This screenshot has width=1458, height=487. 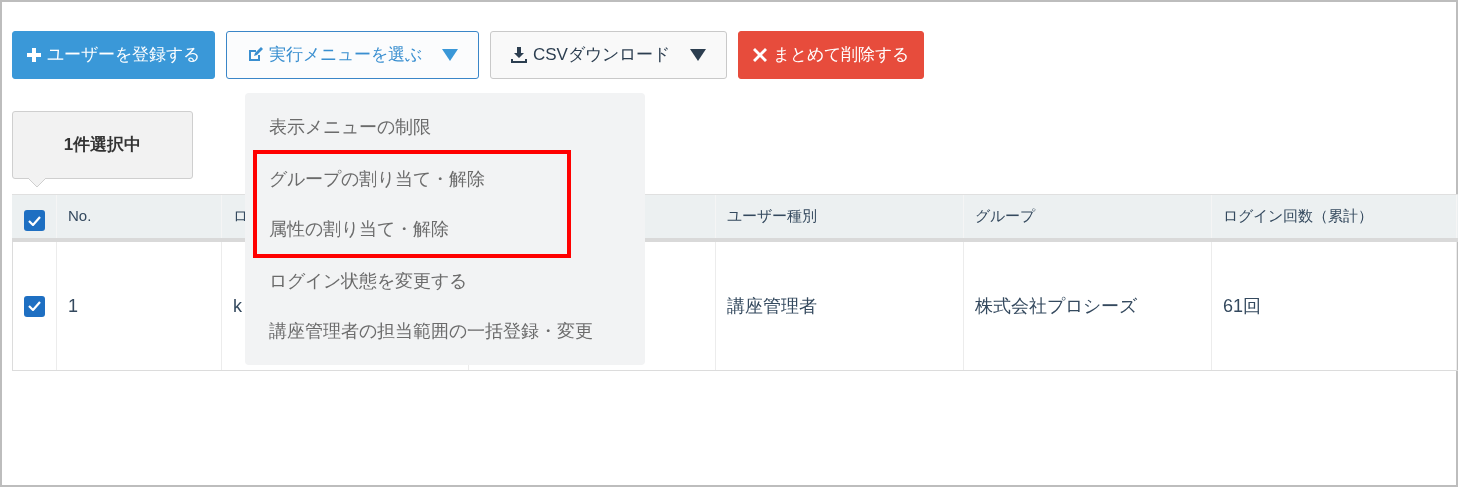 What do you see at coordinates (445, 281) in the screenshot?
I see `menu-item: ログイン状態を変更する` at bounding box center [445, 281].